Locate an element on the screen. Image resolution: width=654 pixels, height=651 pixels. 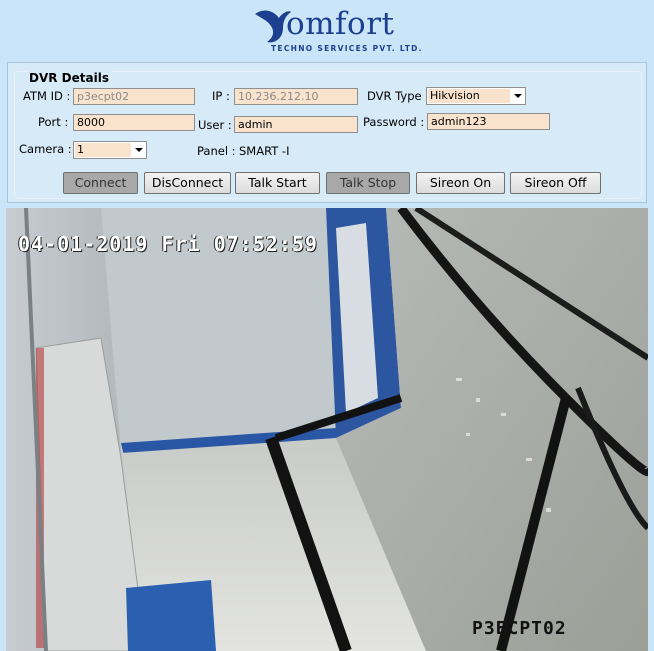
camera-value: 1 is located at coordinates (103, 150).